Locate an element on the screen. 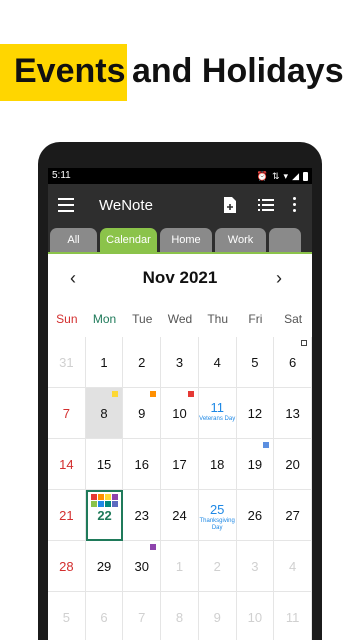 The image size is (360, 640). day-number: 7 is located at coordinates (142, 617).